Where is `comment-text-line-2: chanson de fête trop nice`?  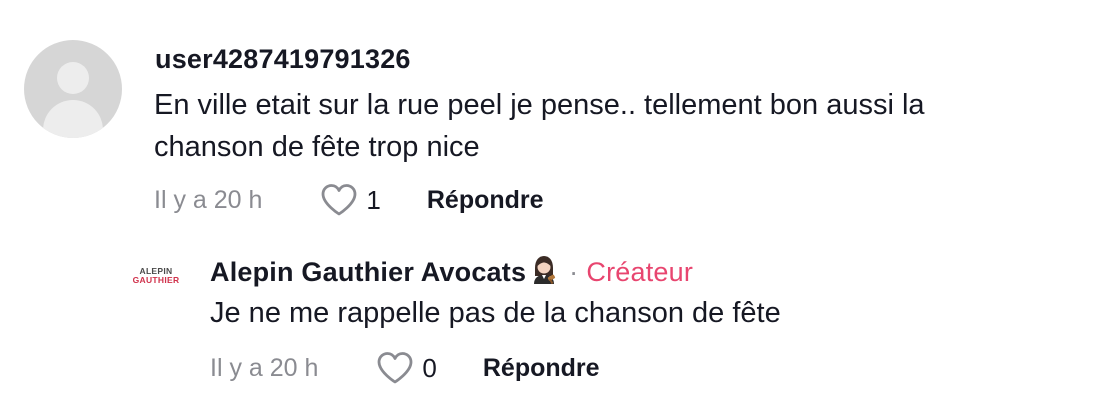
comment-text-line-2: chanson de fête trop nice is located at coordinates (317, 147).